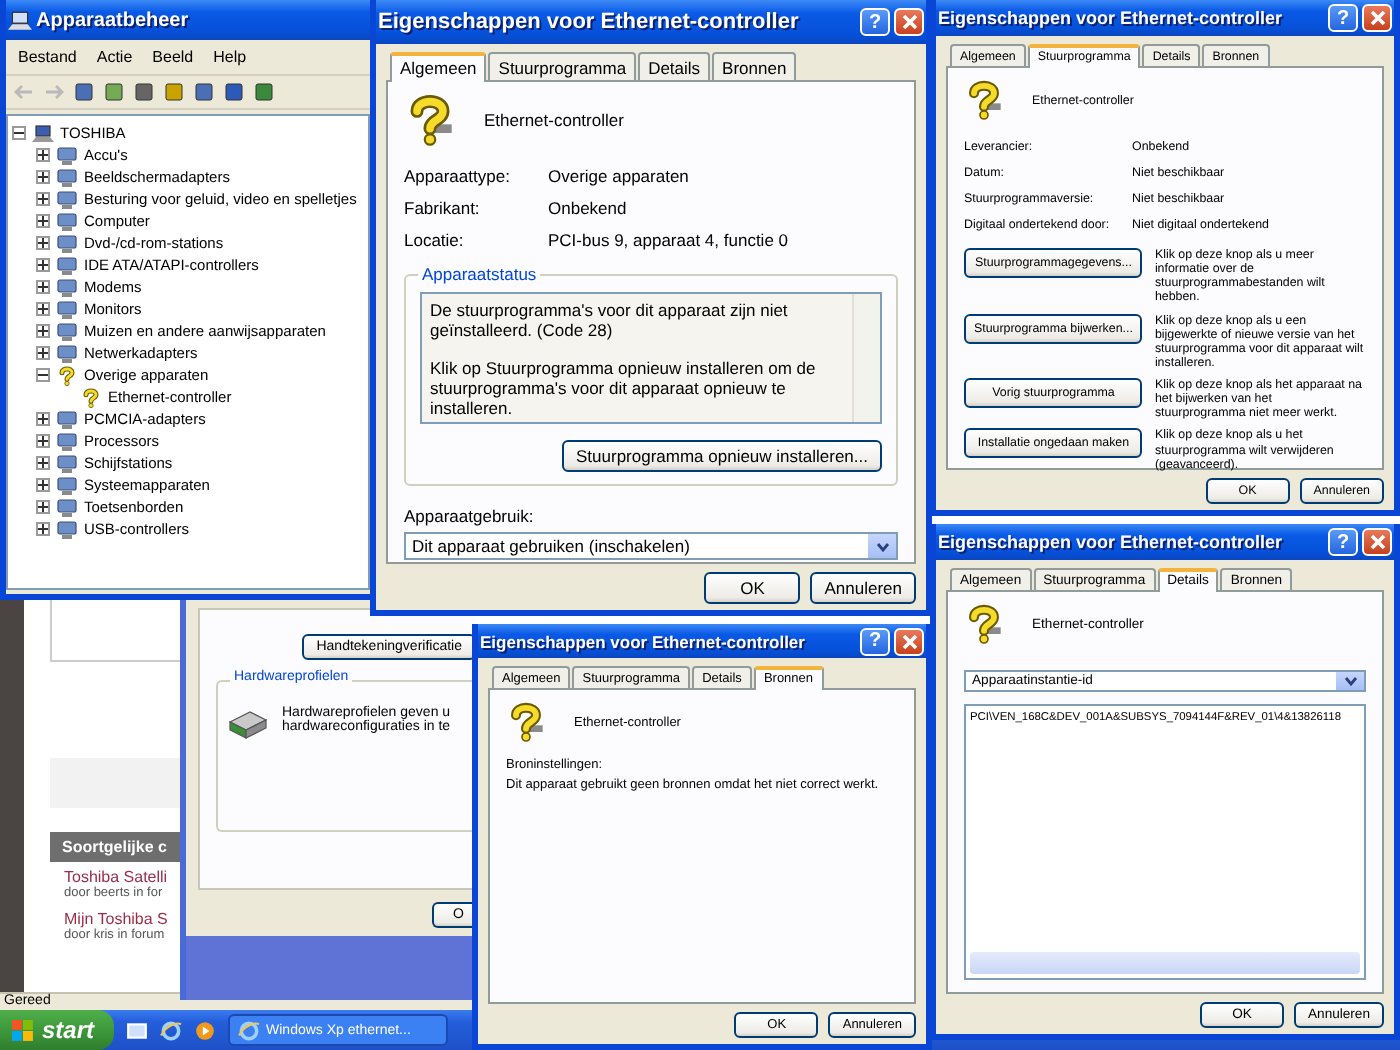 The width and height of the screenshot is (1400, 1050). What do you see at coordinates (117, 847) in the screenshot?
I see `section-heading: Soortgelijke c` at bounding box center [117, 847].